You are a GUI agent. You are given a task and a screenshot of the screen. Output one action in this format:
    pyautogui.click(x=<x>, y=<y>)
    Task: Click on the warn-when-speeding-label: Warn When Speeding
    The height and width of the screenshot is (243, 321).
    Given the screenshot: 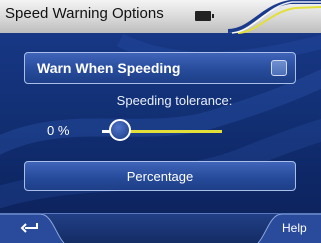 What is the action you would take?
    pyautogui.click(x=109, y=68)
    